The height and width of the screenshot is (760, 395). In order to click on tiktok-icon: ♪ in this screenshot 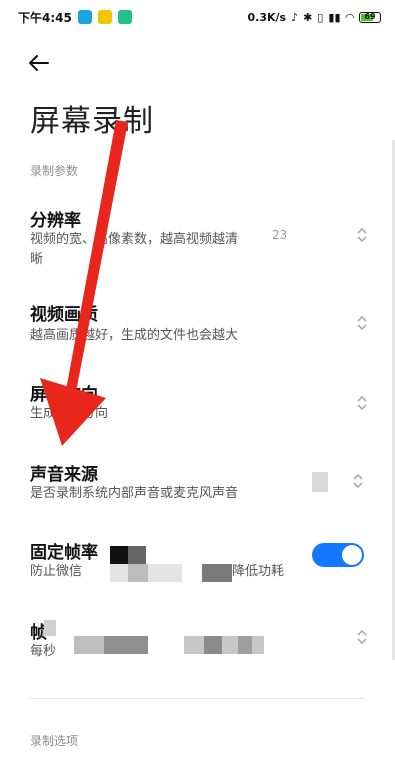, I will do `click(295, 17)`.